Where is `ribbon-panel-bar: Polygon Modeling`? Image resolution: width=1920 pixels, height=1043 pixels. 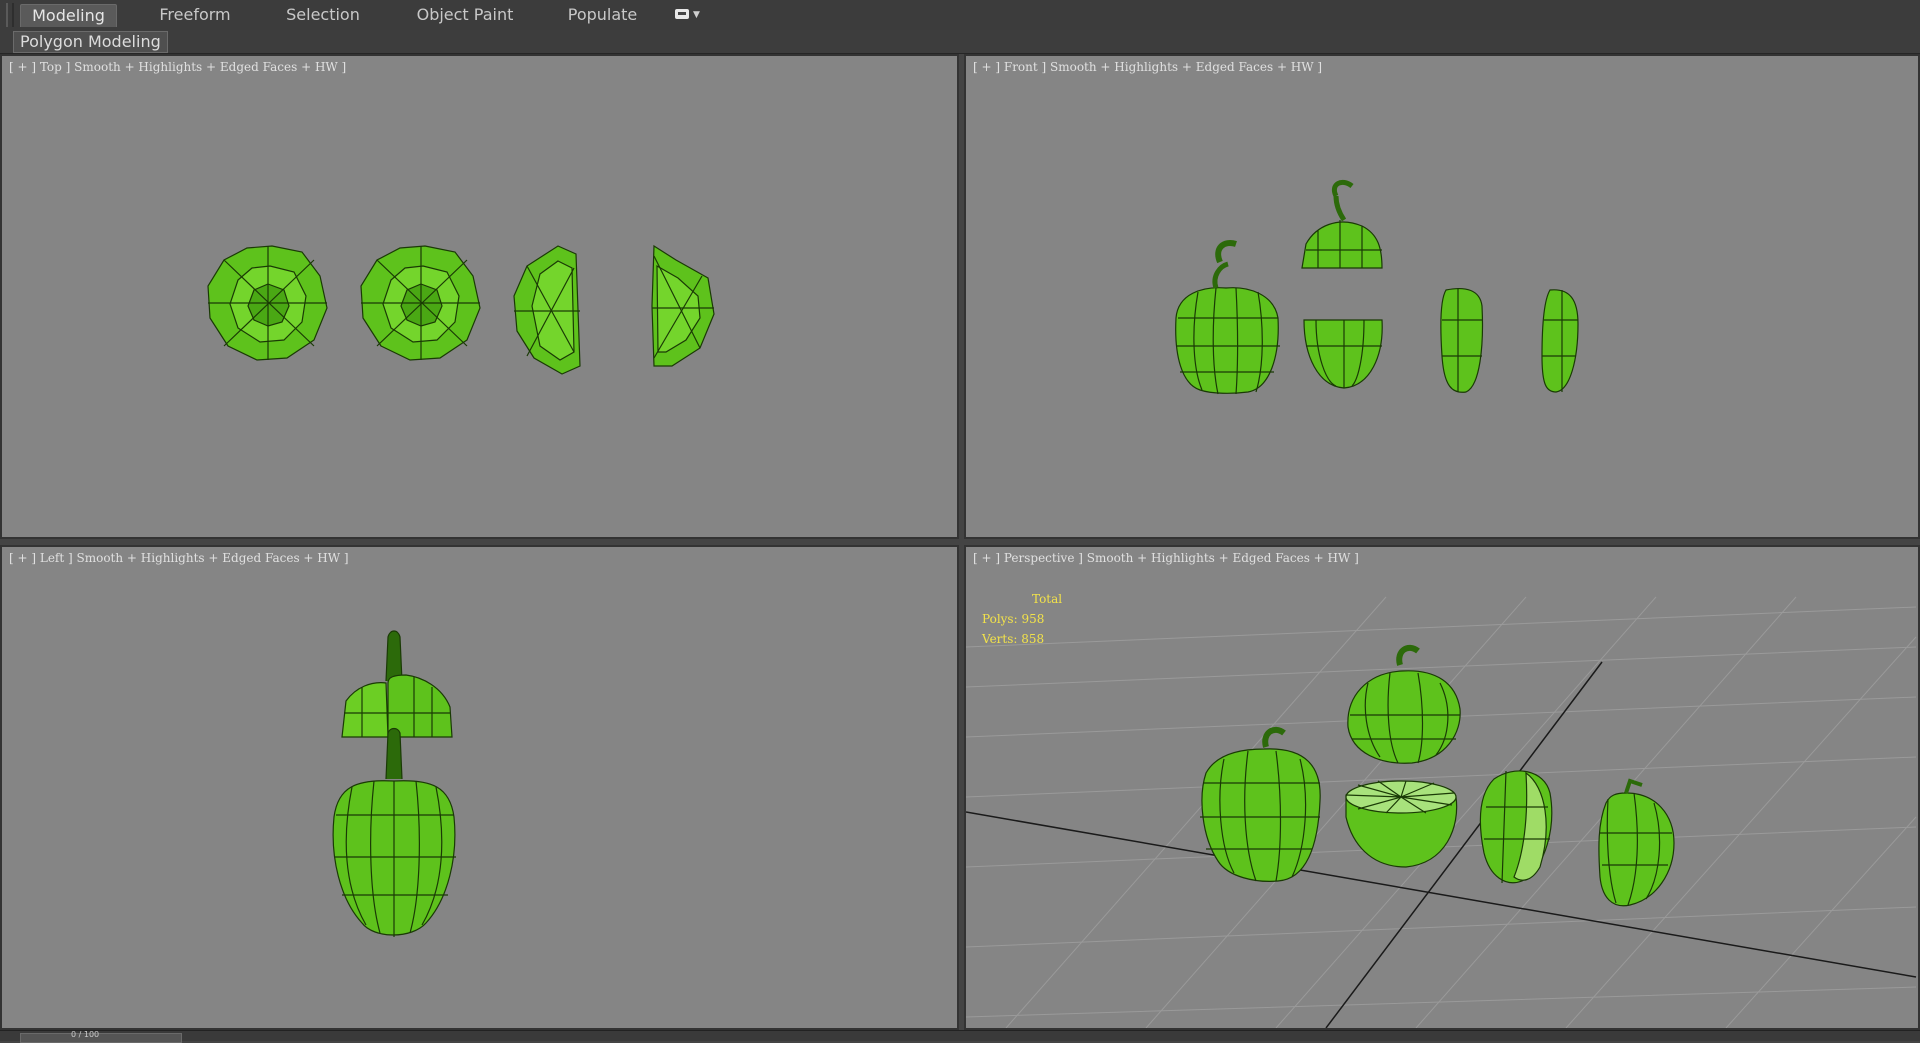
ribbon-panel-bar: Polygon Modeling is located at coordinates (960, 42).